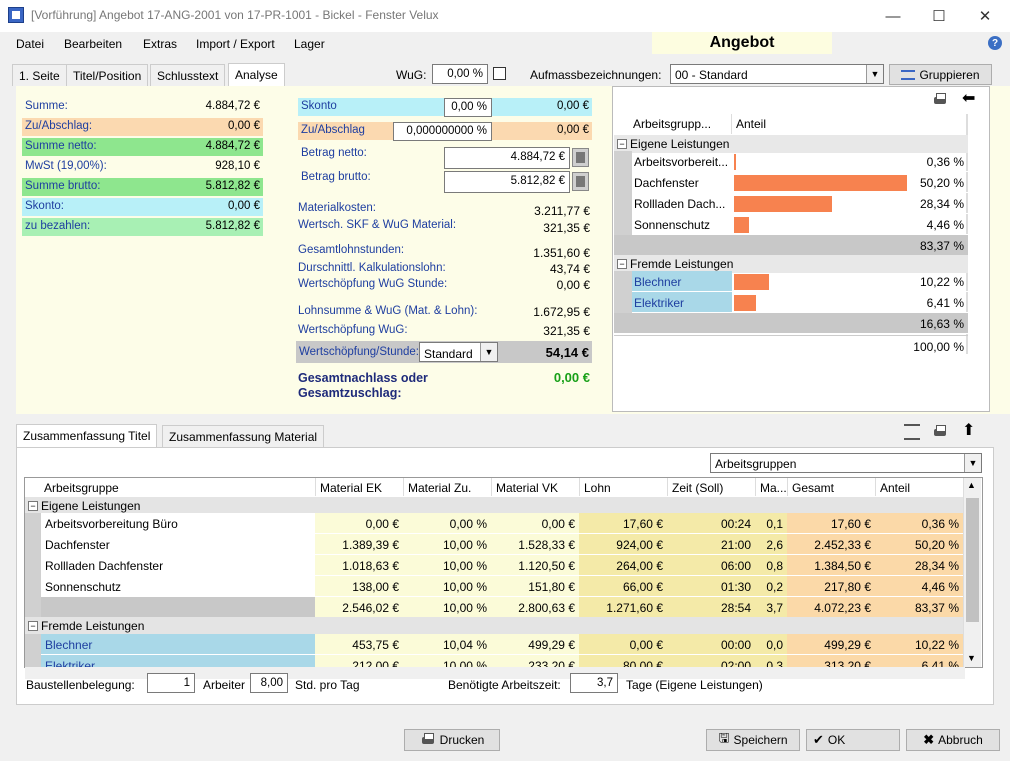 The height and width of the screenshot is (761, 1010). What do you see at coordinates (16, 15) in the screenshot?
I see `app-icon` at bounding box center [16, 15].